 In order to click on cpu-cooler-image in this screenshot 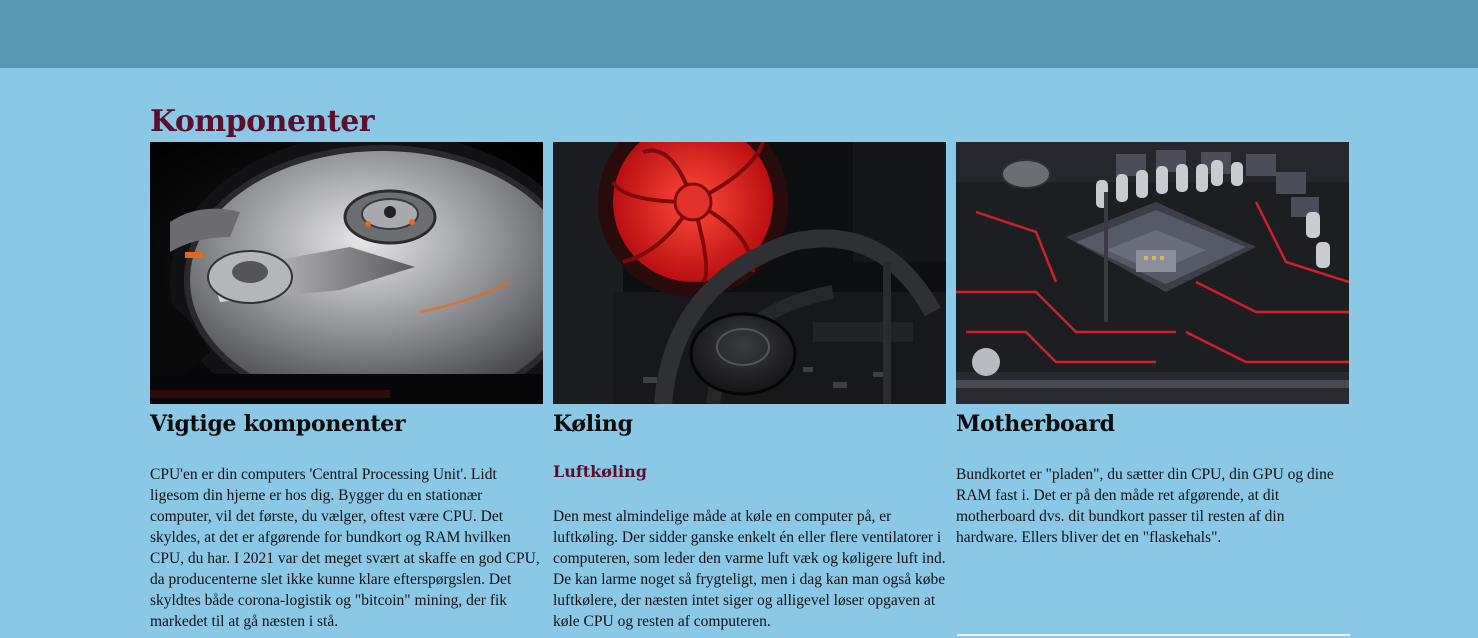, I will do `click(749, 273)`.